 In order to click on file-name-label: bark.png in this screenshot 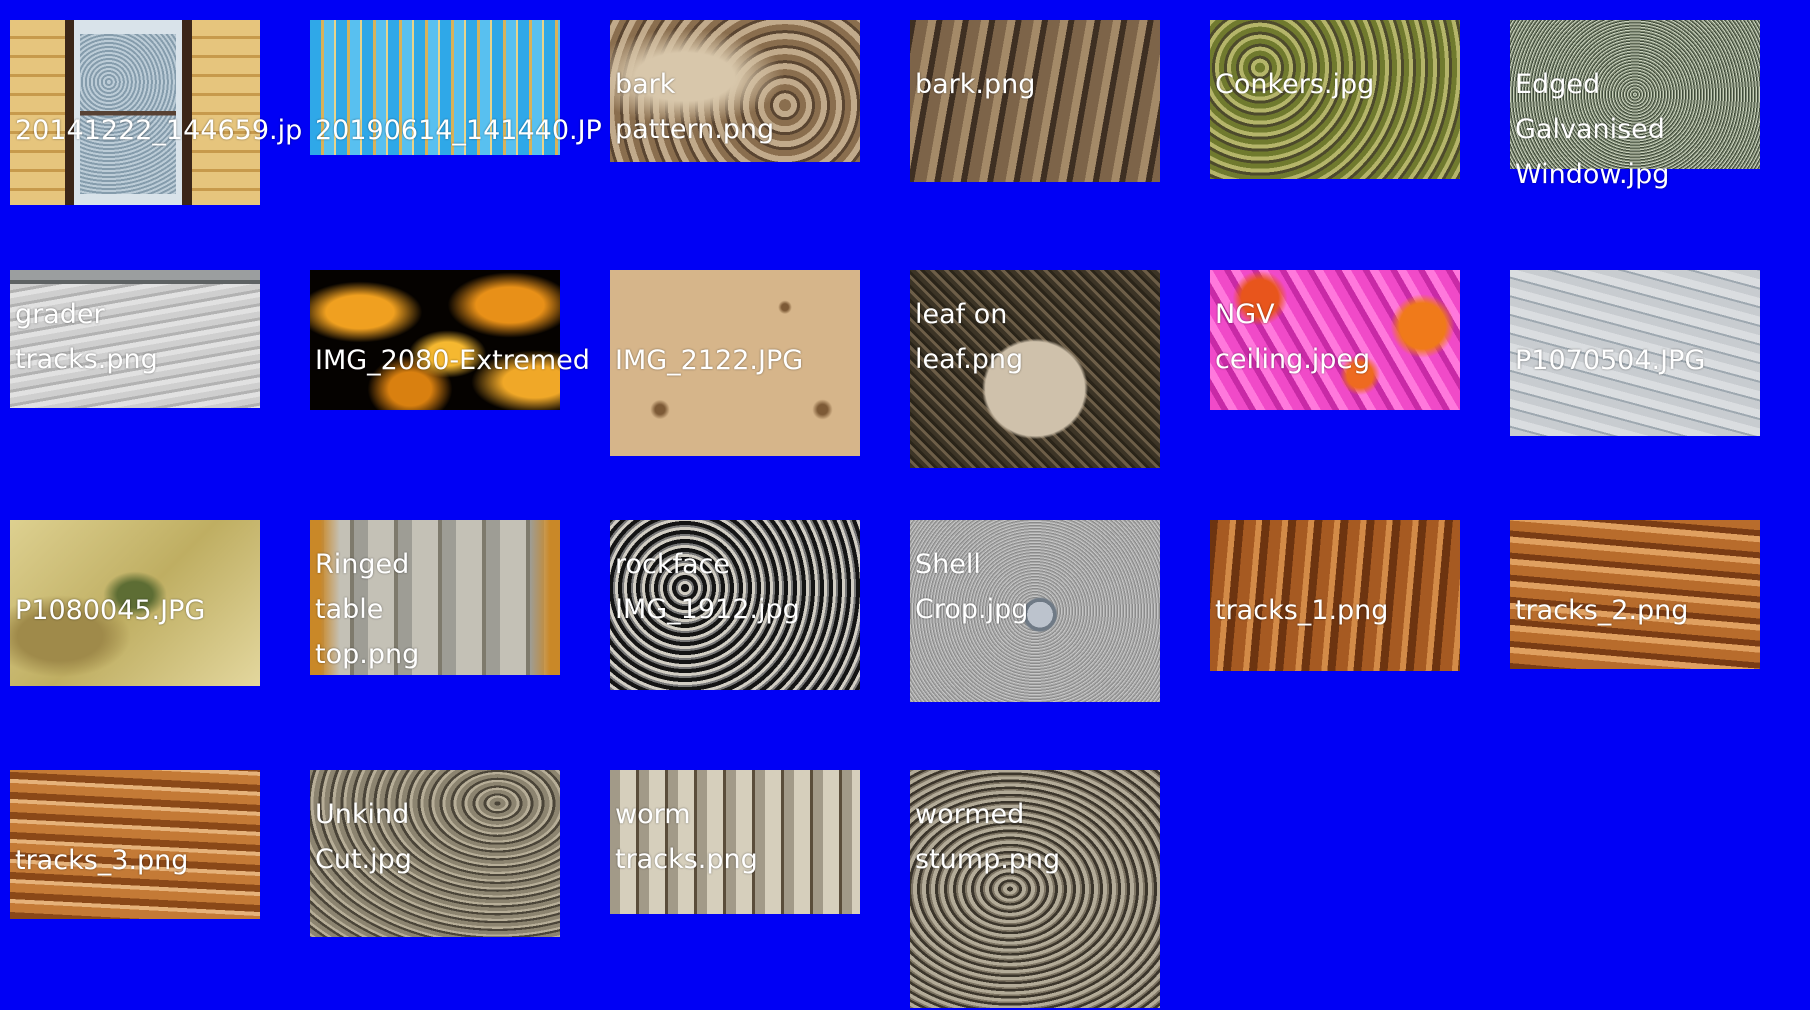, I will do `click(975, 84)`.